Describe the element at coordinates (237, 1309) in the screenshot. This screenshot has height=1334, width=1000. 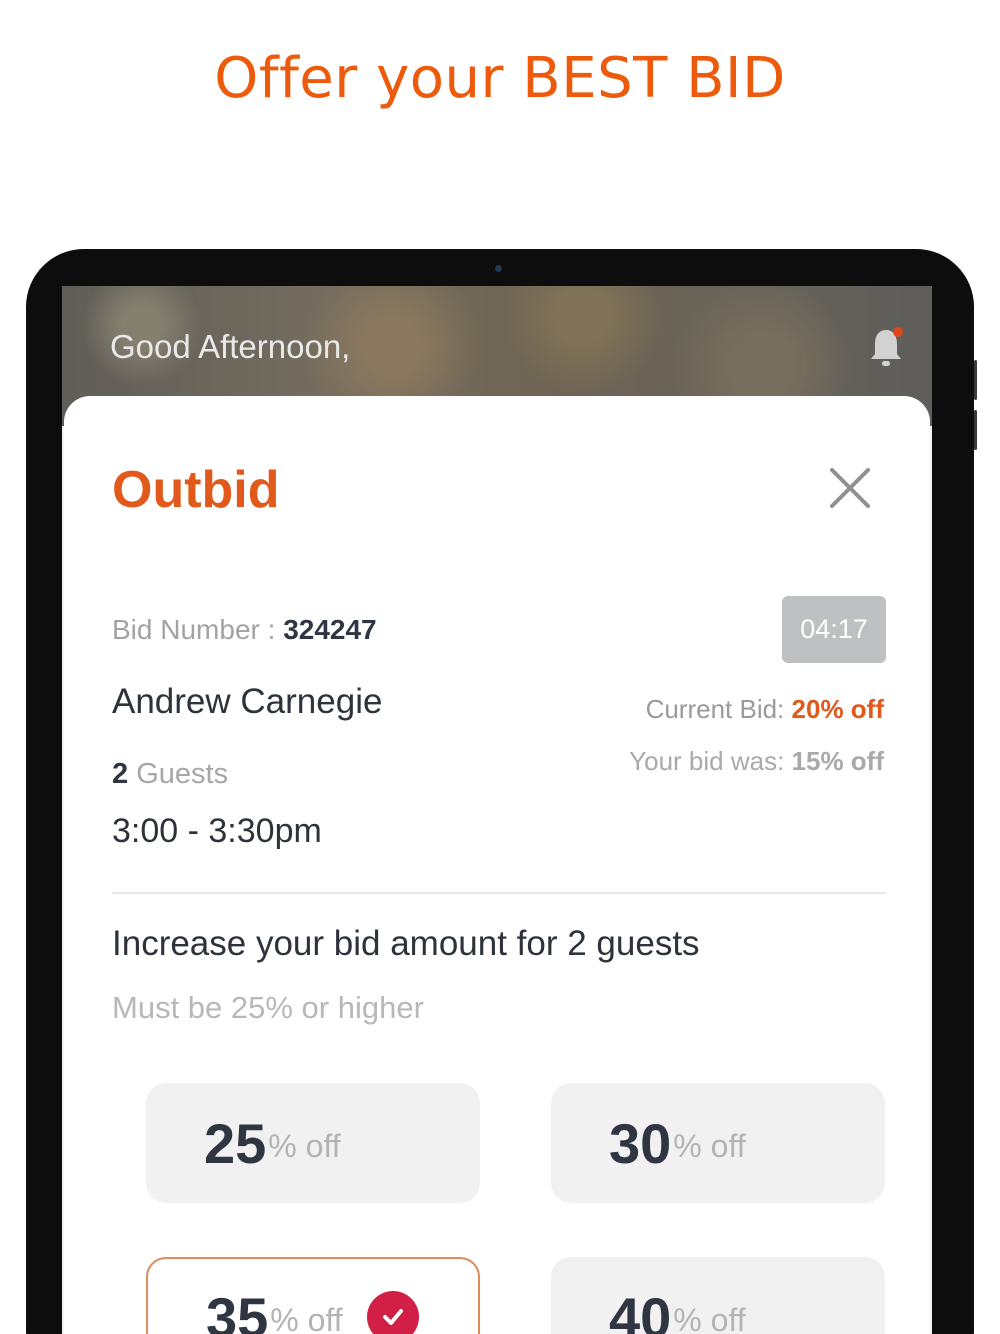
I see `bid-option-value: 35` at that location.